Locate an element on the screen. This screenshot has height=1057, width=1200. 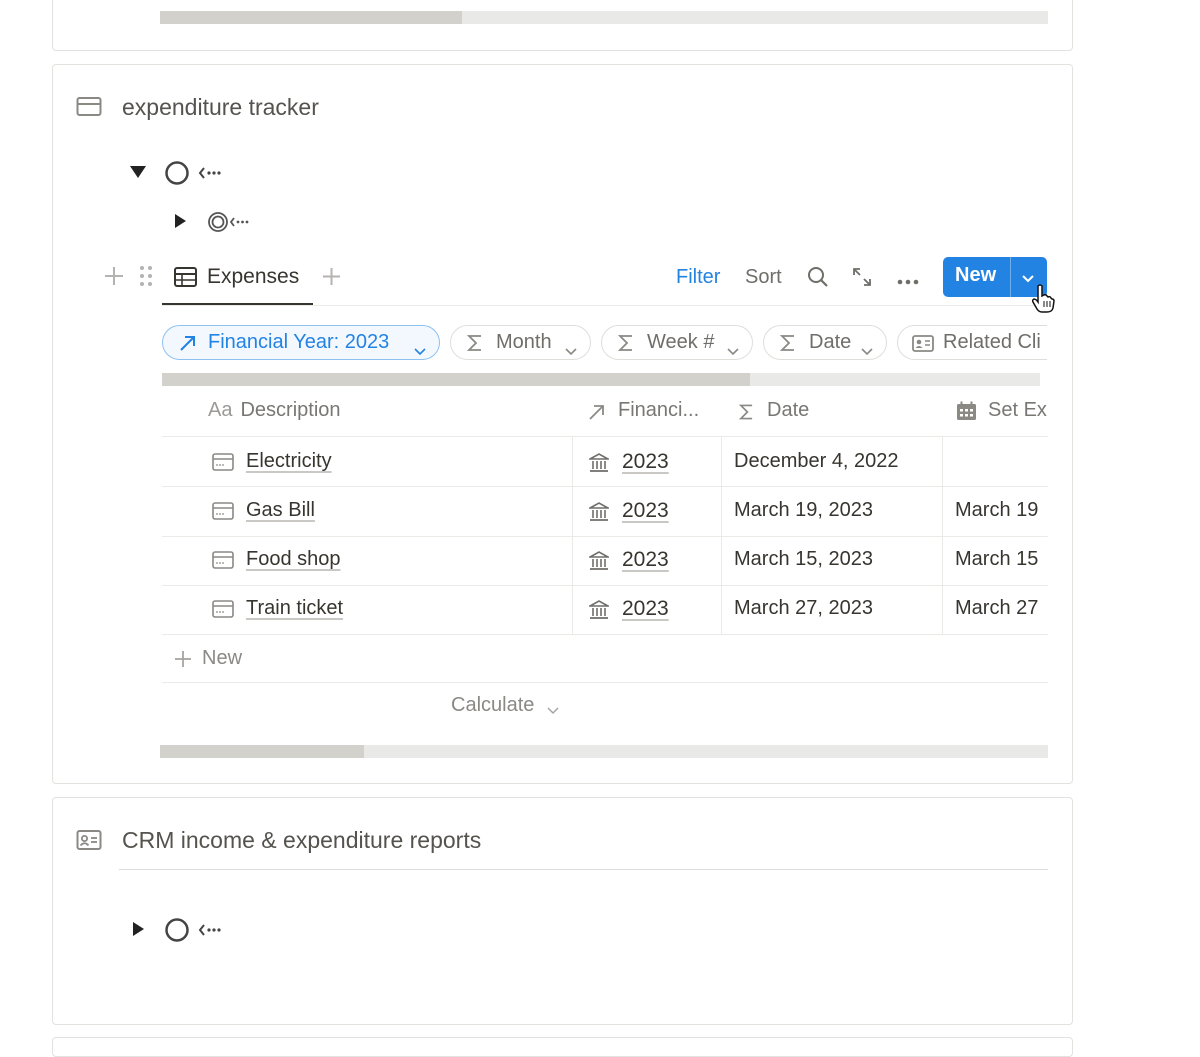
card-title: expenditure tracker is located at coordinates (220, 107).